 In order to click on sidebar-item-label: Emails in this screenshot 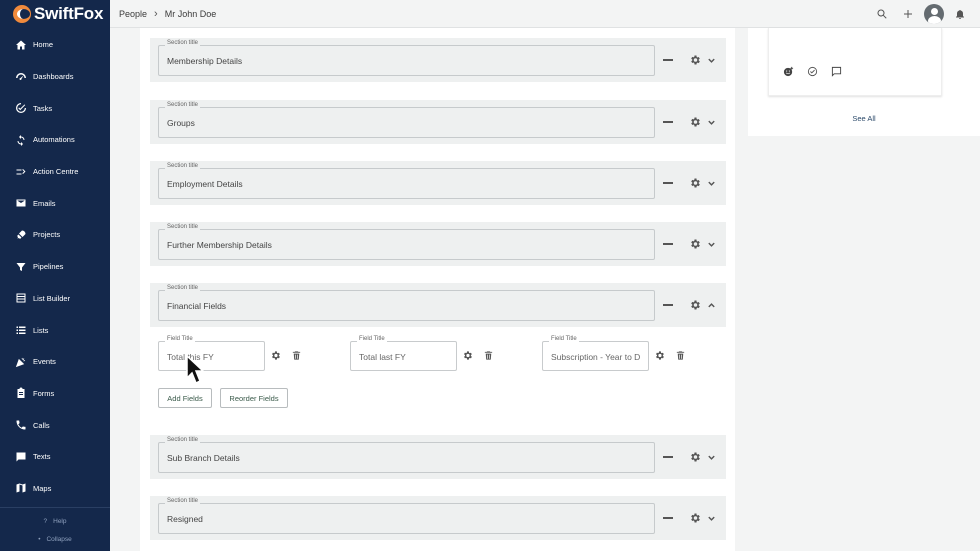, I will do `click(44, 203)`.